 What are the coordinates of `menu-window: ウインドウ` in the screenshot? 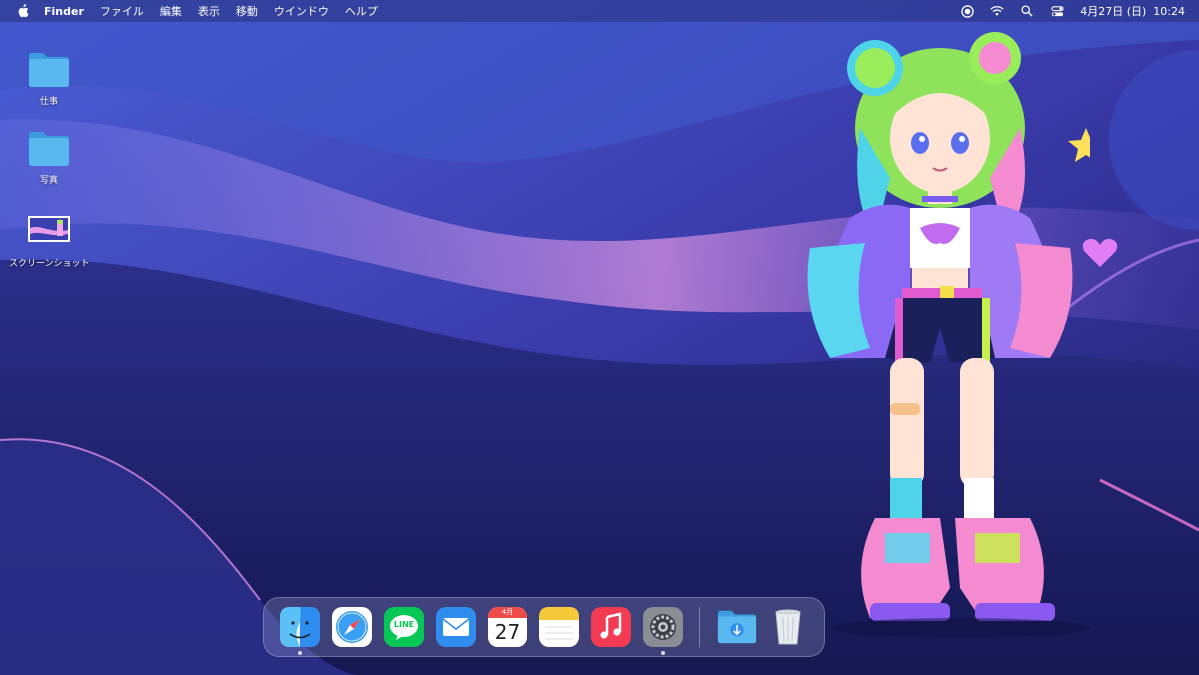 It's located at (301, 11).